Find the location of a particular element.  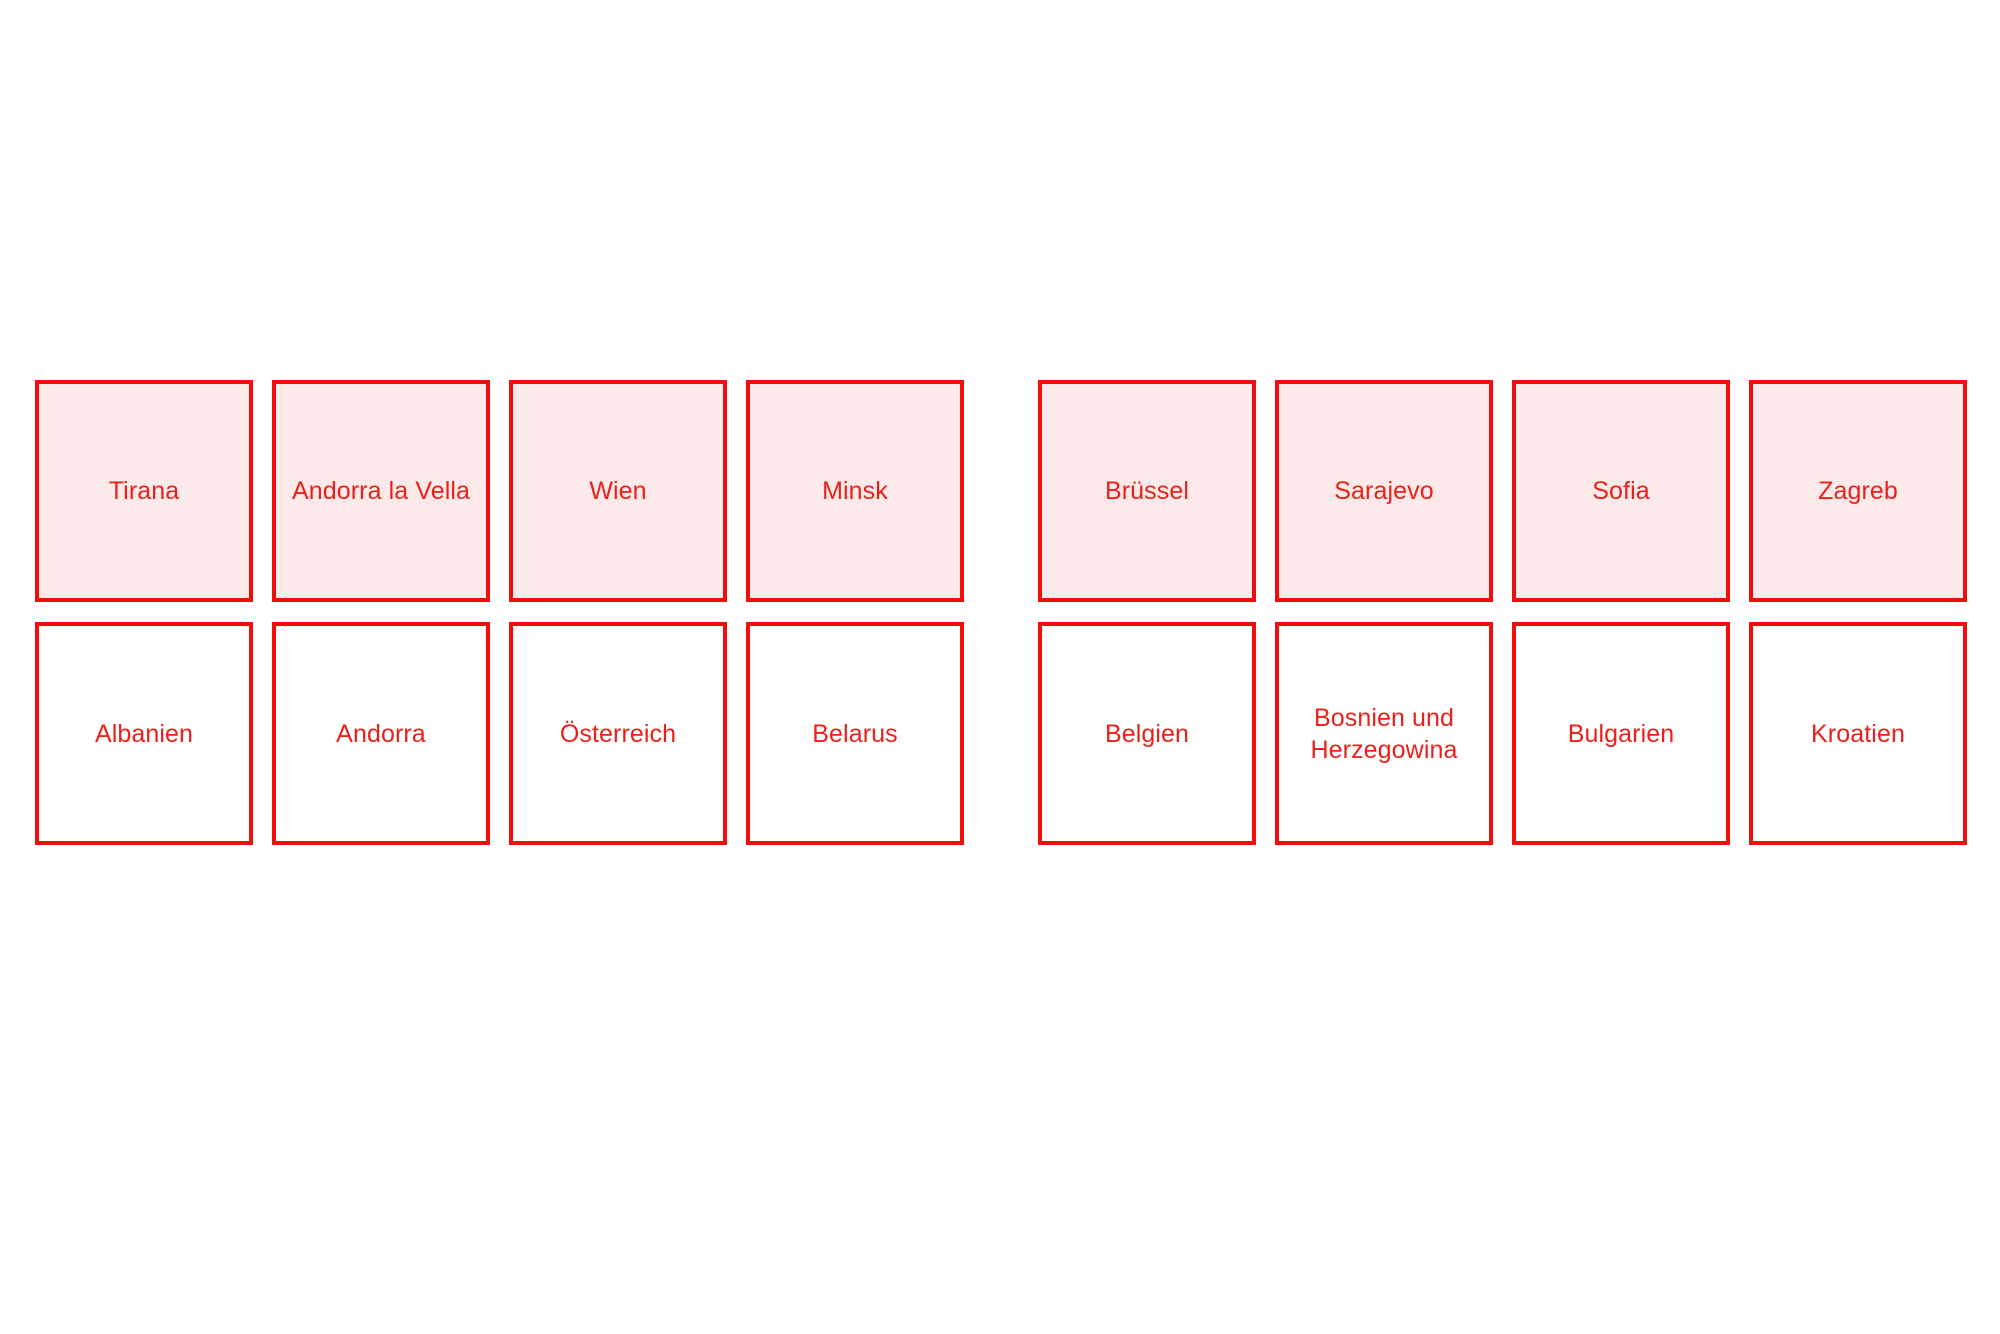

country-label: Albanien is located at coordinates (144, 733).